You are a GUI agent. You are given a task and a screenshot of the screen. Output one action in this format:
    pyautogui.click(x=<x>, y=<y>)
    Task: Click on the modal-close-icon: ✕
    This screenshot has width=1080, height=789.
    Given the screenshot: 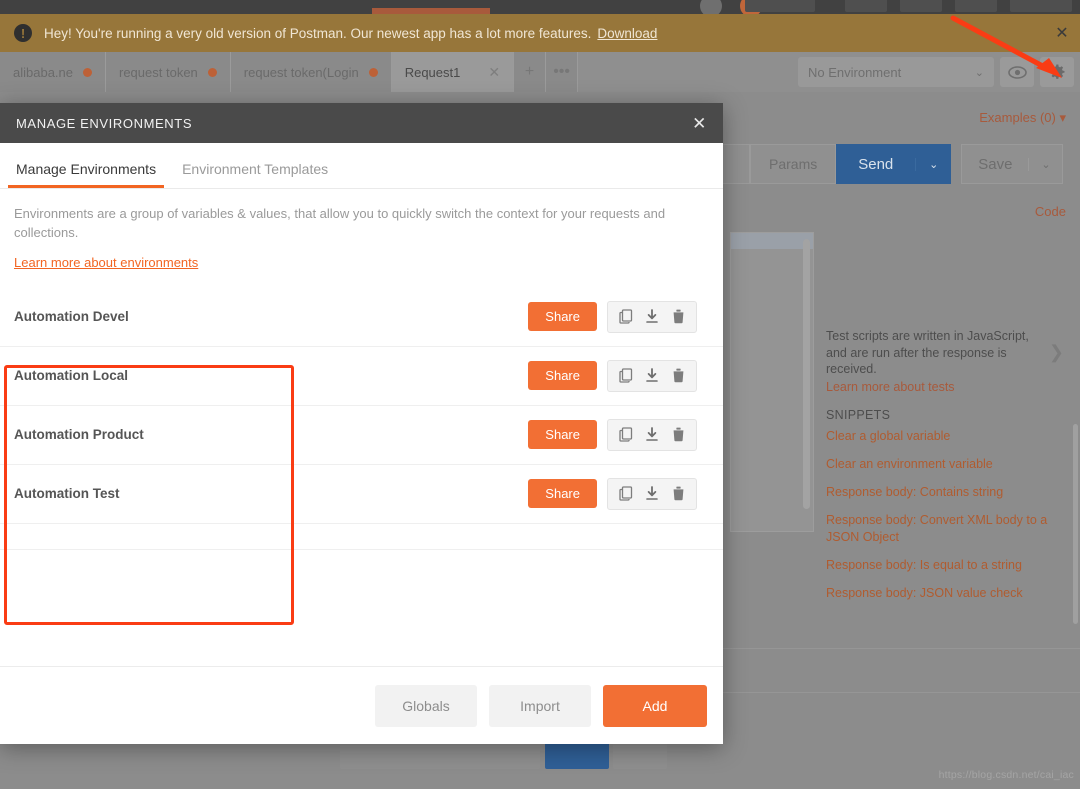 What is the action you would take?
    pyautogui.click(x=699, y=123)
    